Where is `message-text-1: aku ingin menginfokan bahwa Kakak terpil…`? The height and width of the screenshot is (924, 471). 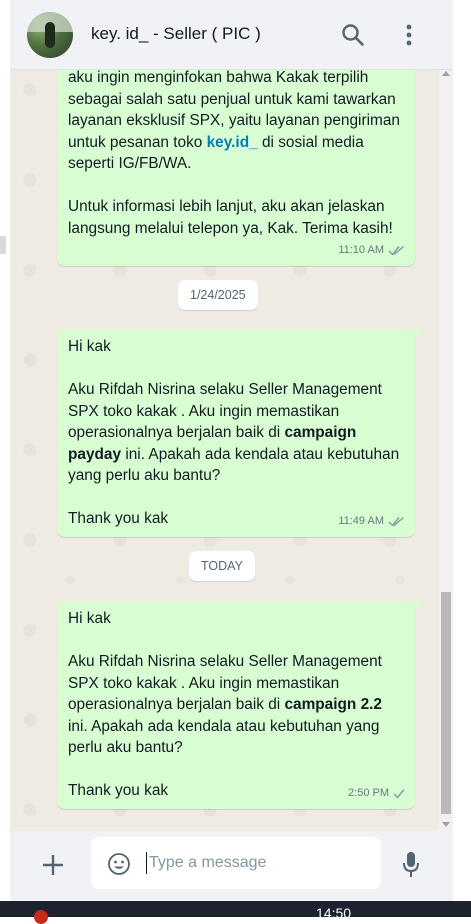
message-text-1: aku ingin menginfokan bahwa Kakak terpil… is located at coordinates (236, 154).